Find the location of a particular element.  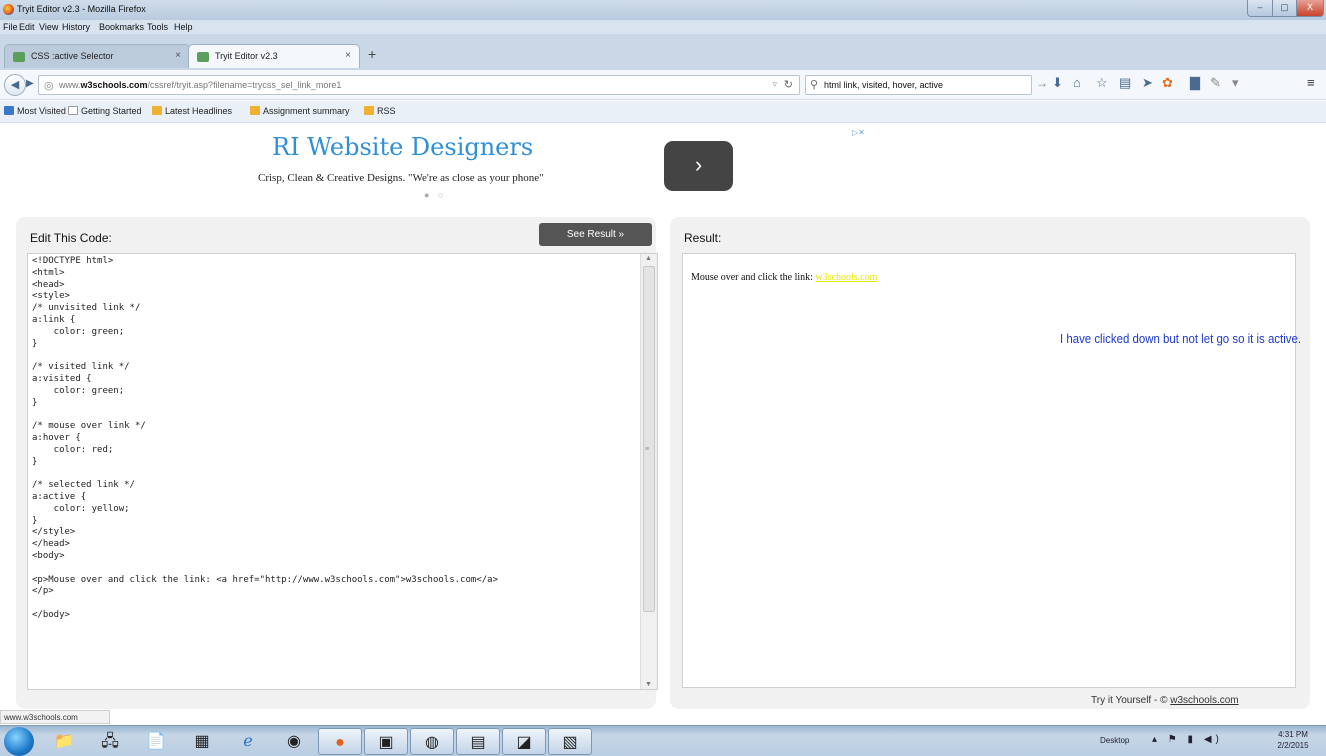

bookmark-most-visited: Most Visited is located at coordinates (35, 111).